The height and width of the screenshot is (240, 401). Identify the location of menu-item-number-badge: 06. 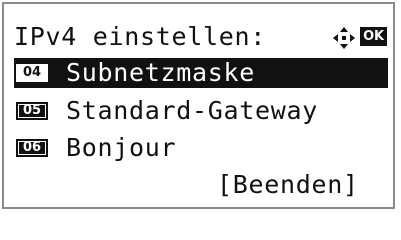
(32, 148).